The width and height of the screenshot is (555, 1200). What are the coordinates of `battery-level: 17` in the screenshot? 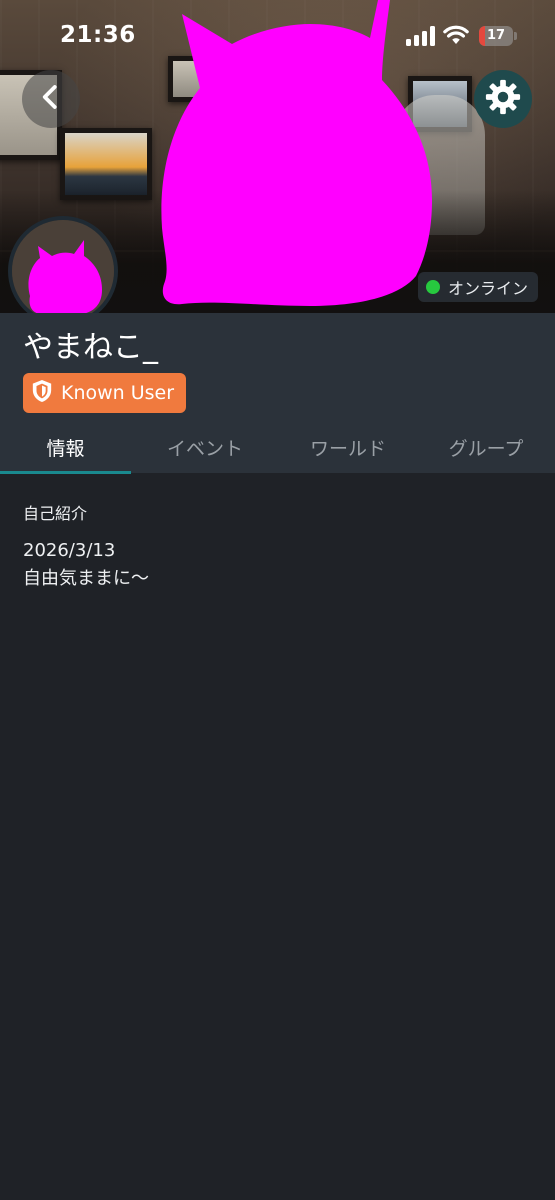 It's located at (496, 35).